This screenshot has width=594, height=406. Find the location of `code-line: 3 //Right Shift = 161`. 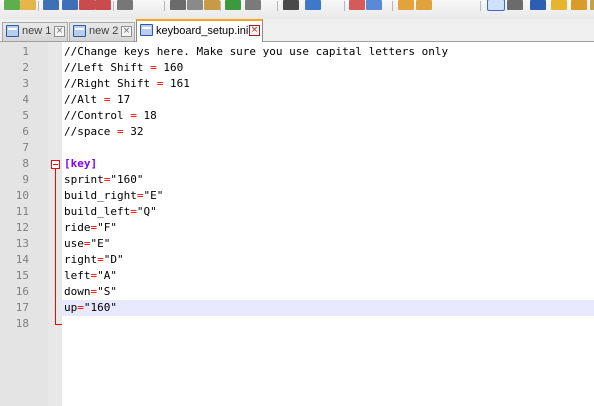

code-line: 3 //Right Shift = 161 is located at coordinates (297, 84).